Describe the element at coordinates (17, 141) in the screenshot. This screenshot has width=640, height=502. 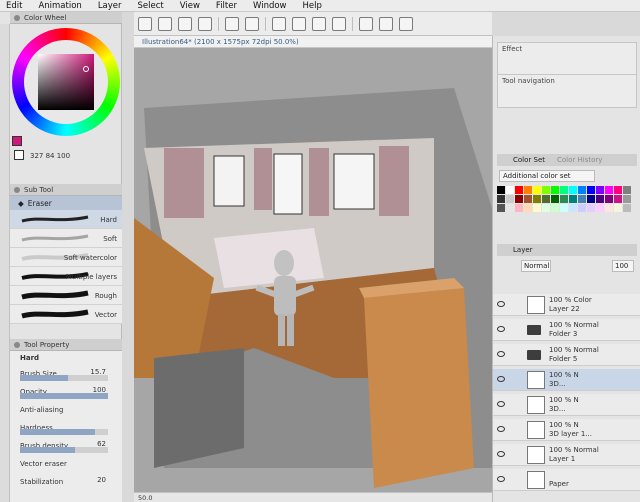
I see `main-color-swatch` at that location.